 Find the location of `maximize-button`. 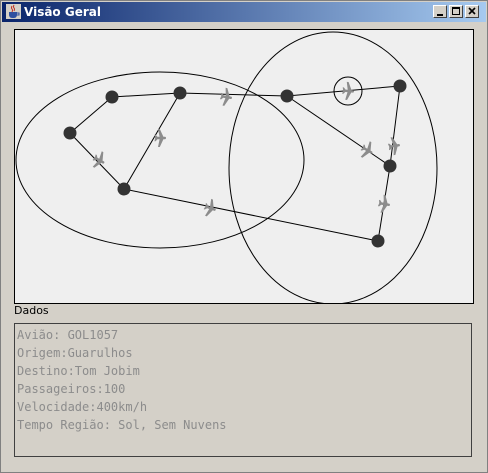

maximize-button is located at coordinates (456, 11).